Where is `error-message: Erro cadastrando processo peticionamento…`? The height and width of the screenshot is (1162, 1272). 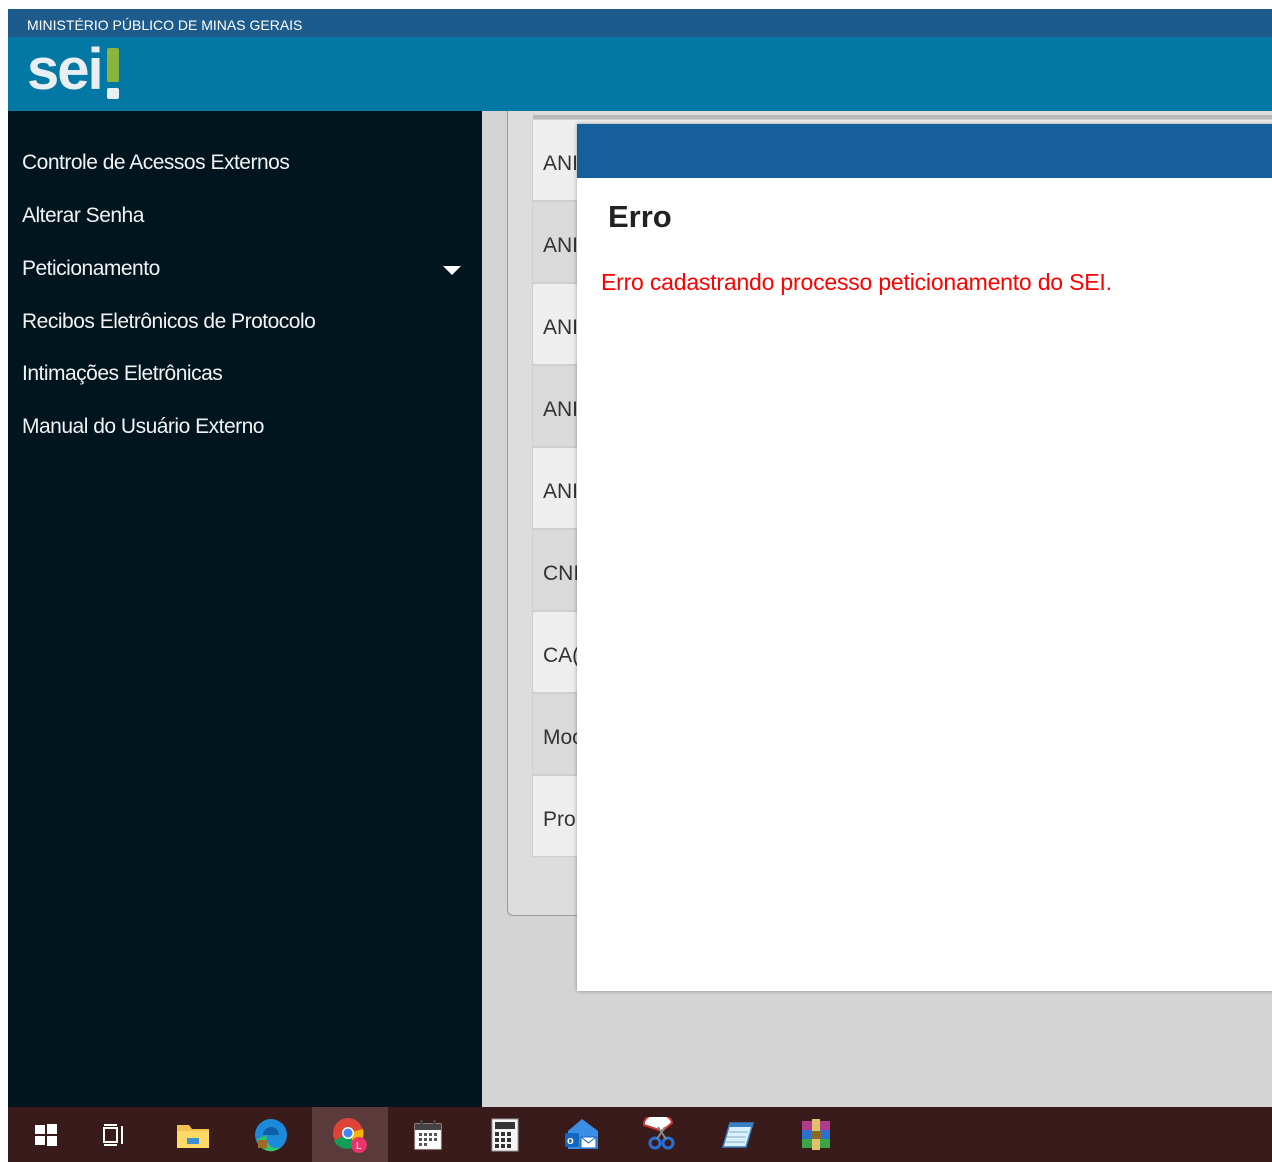 error-message: Erro cadastrando processo peticionamento… is located at coordinates (856, 282).